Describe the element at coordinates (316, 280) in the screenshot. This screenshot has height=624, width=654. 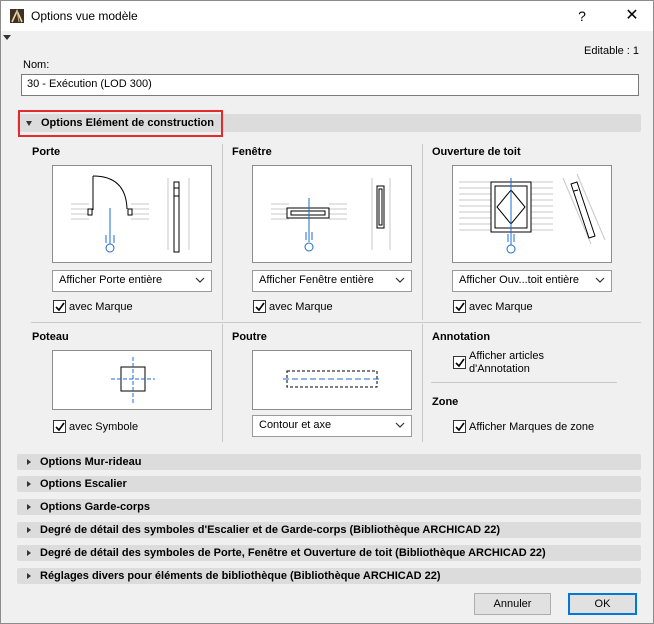
I see `fenetre-dropdown-value: Afficher Fenêtre entière` at that location.